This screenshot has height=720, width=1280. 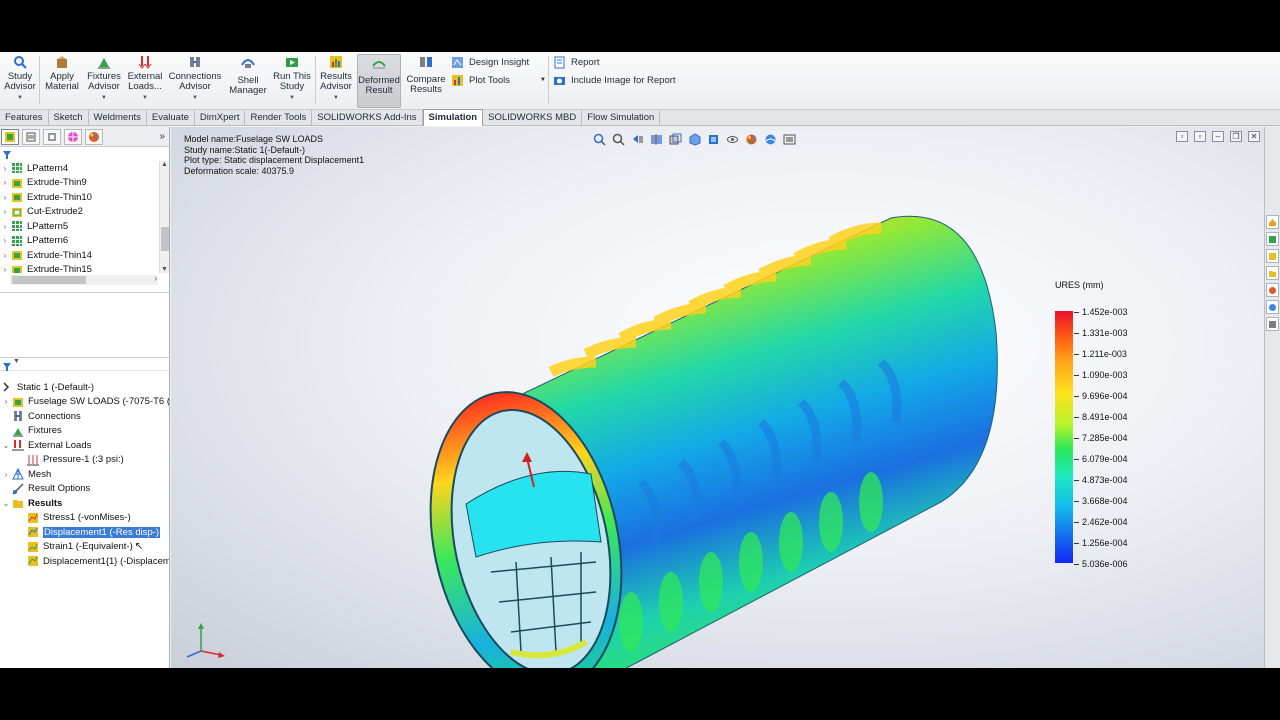 I want to click on compare-results-button: Compare Results, so click(x=426, y=81).